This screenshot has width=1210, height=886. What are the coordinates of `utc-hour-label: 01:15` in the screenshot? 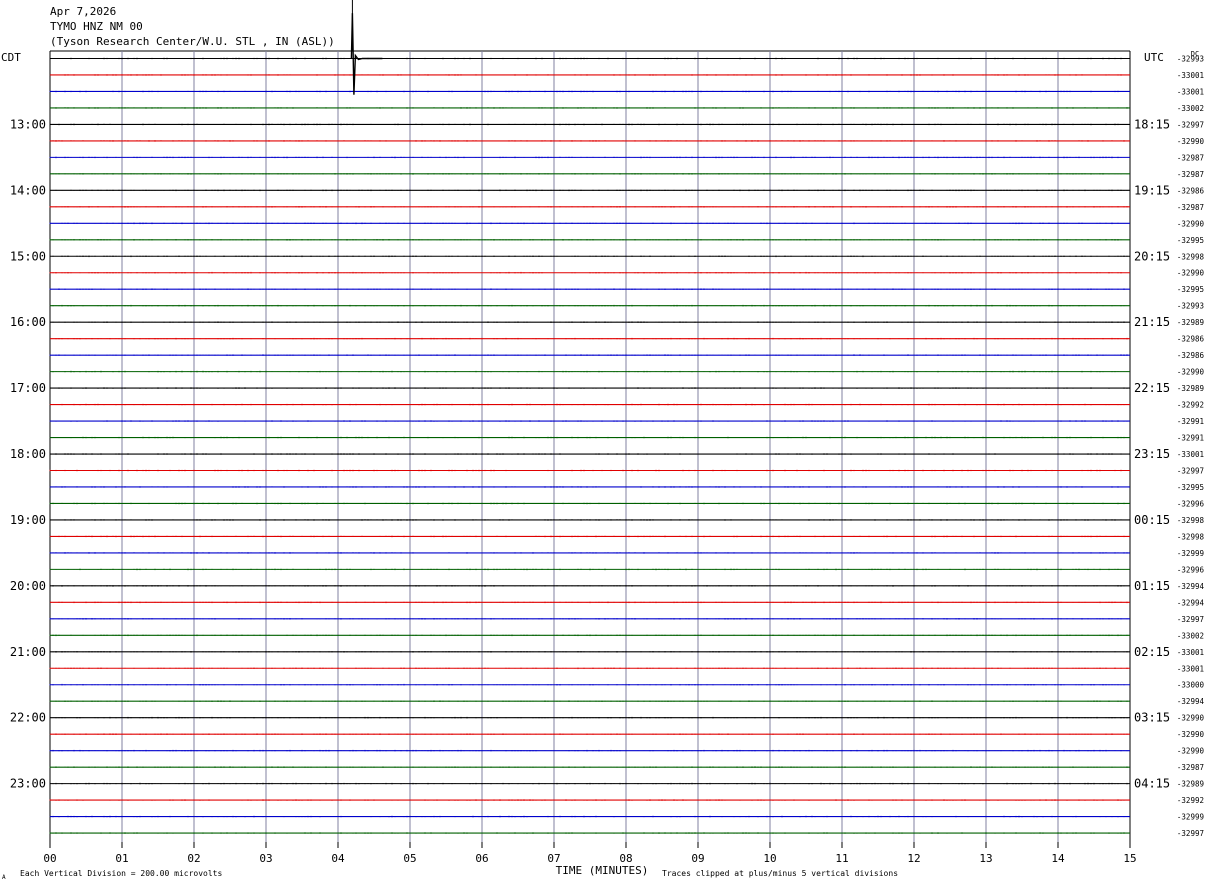 It's located at (1152, 586).